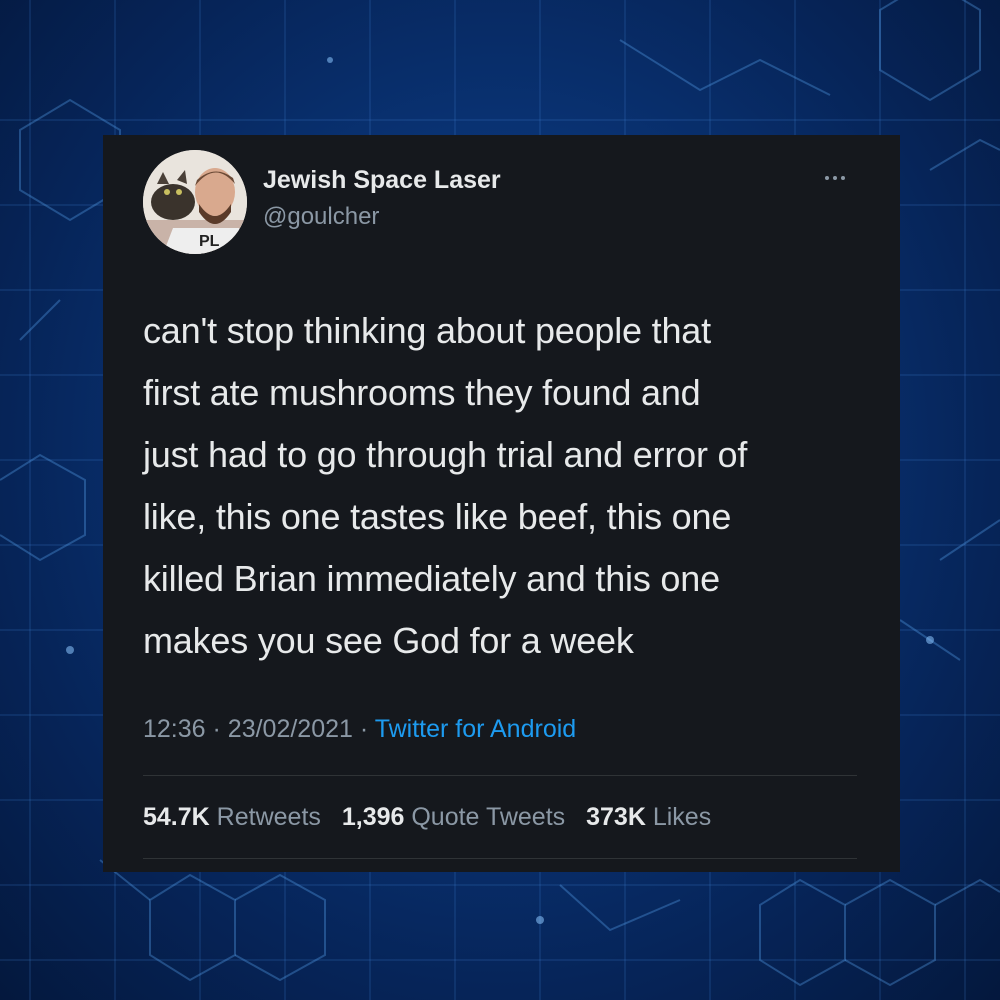 Image resolution: width=1000 pixels, height=1000 pixels. I want to click on retweets-label: Retweets, so click(268, 817).